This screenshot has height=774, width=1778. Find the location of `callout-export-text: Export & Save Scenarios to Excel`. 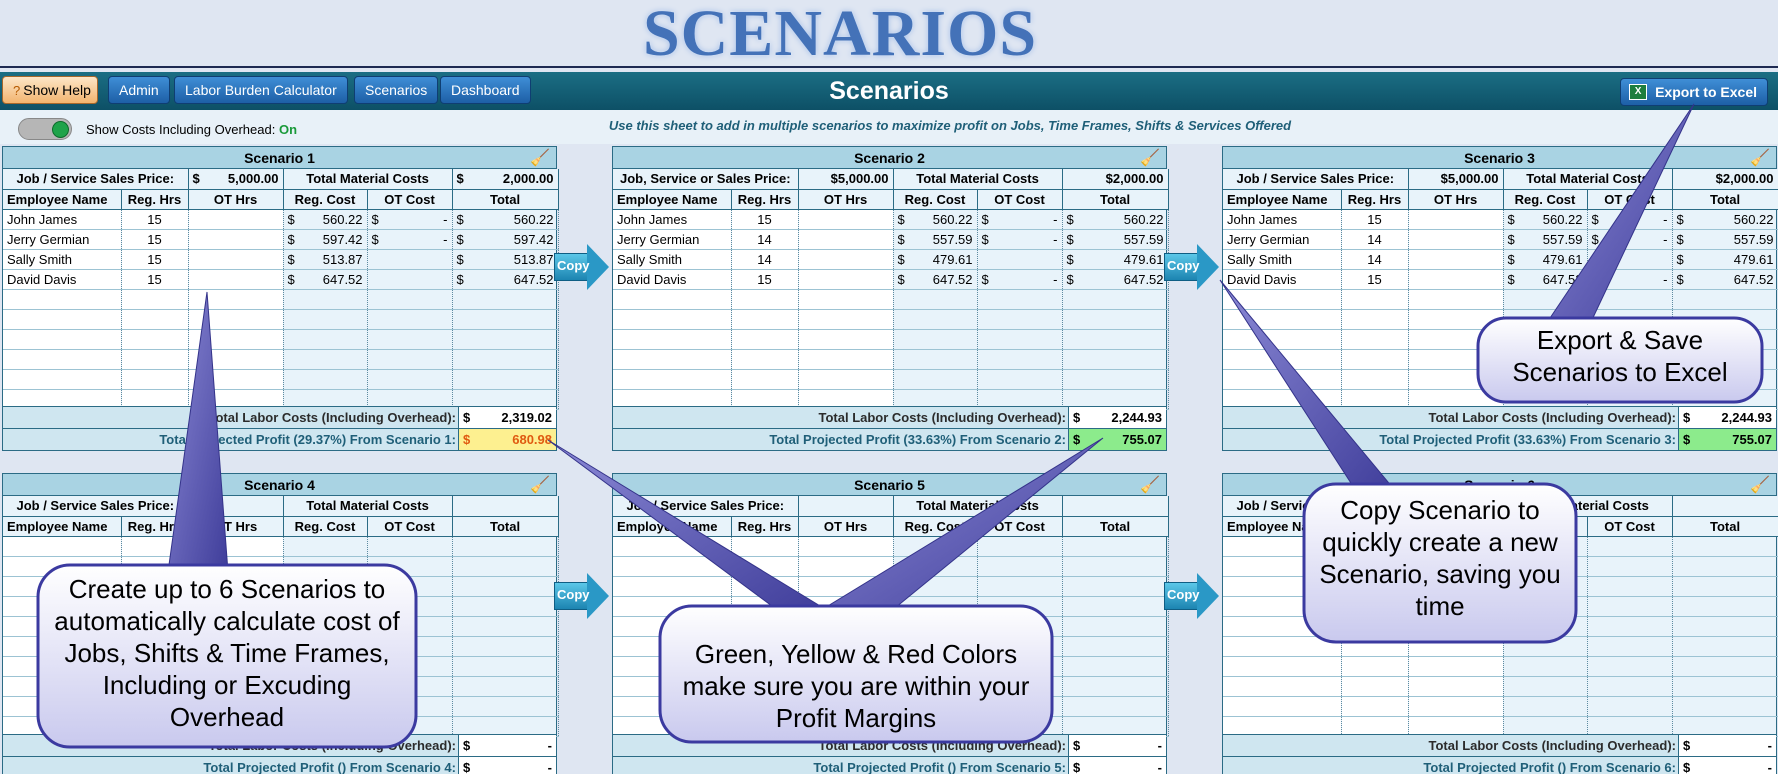

callout-export-text: Export & Save Scenarios to Excel is located at coordinates (1620, 356).